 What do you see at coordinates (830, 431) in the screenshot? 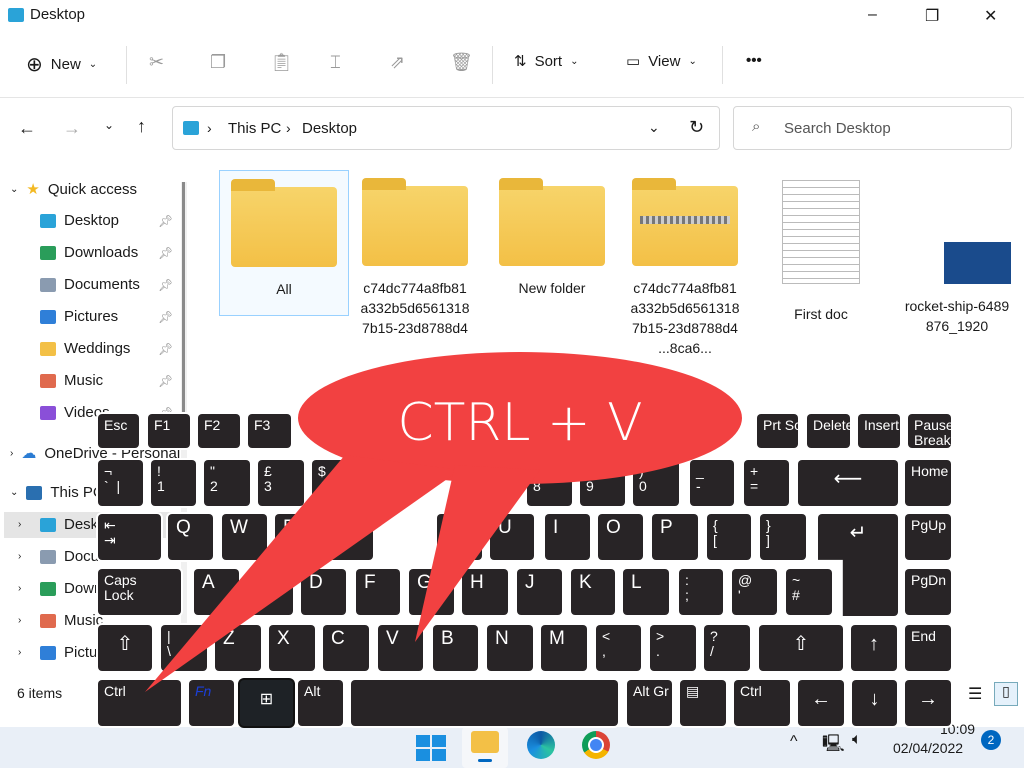
I see `key-delete: Delete` at bounding box center [830, 431].